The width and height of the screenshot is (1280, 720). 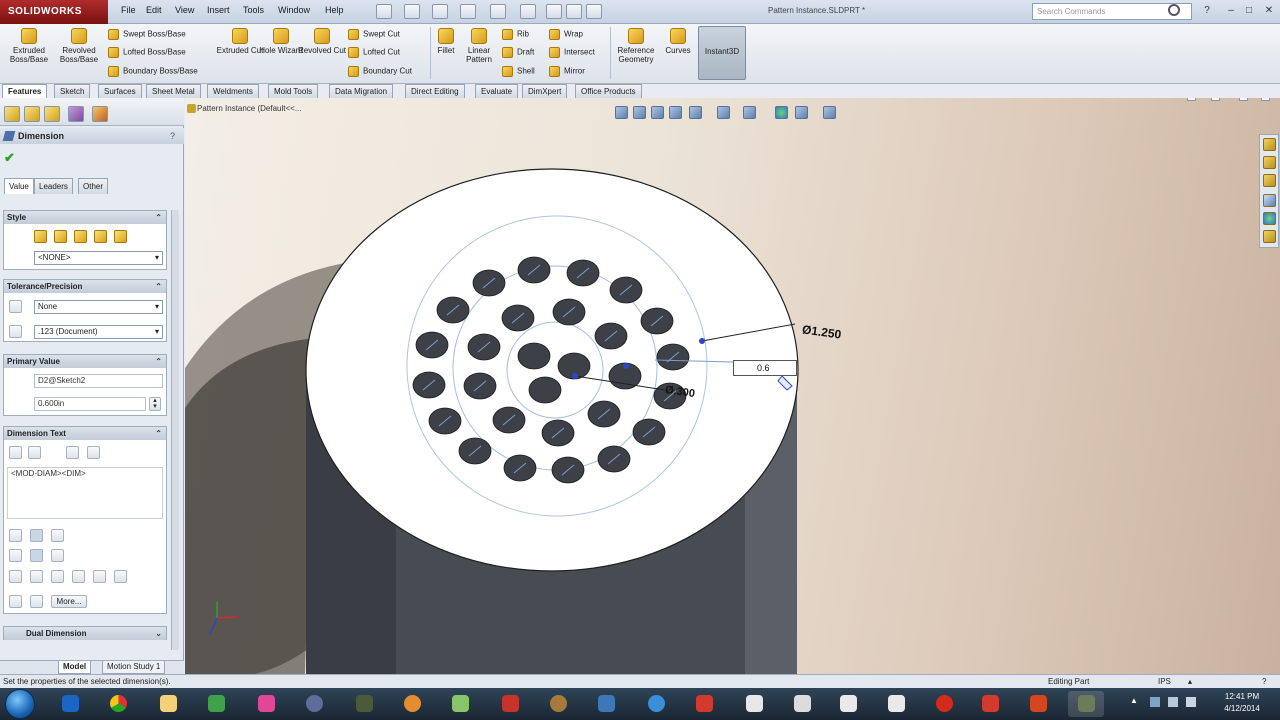 What do you see at coordinates (1191, 99) in the screenshot?
I see `viewport-tile-icon` at bounding box center [1191, 99].